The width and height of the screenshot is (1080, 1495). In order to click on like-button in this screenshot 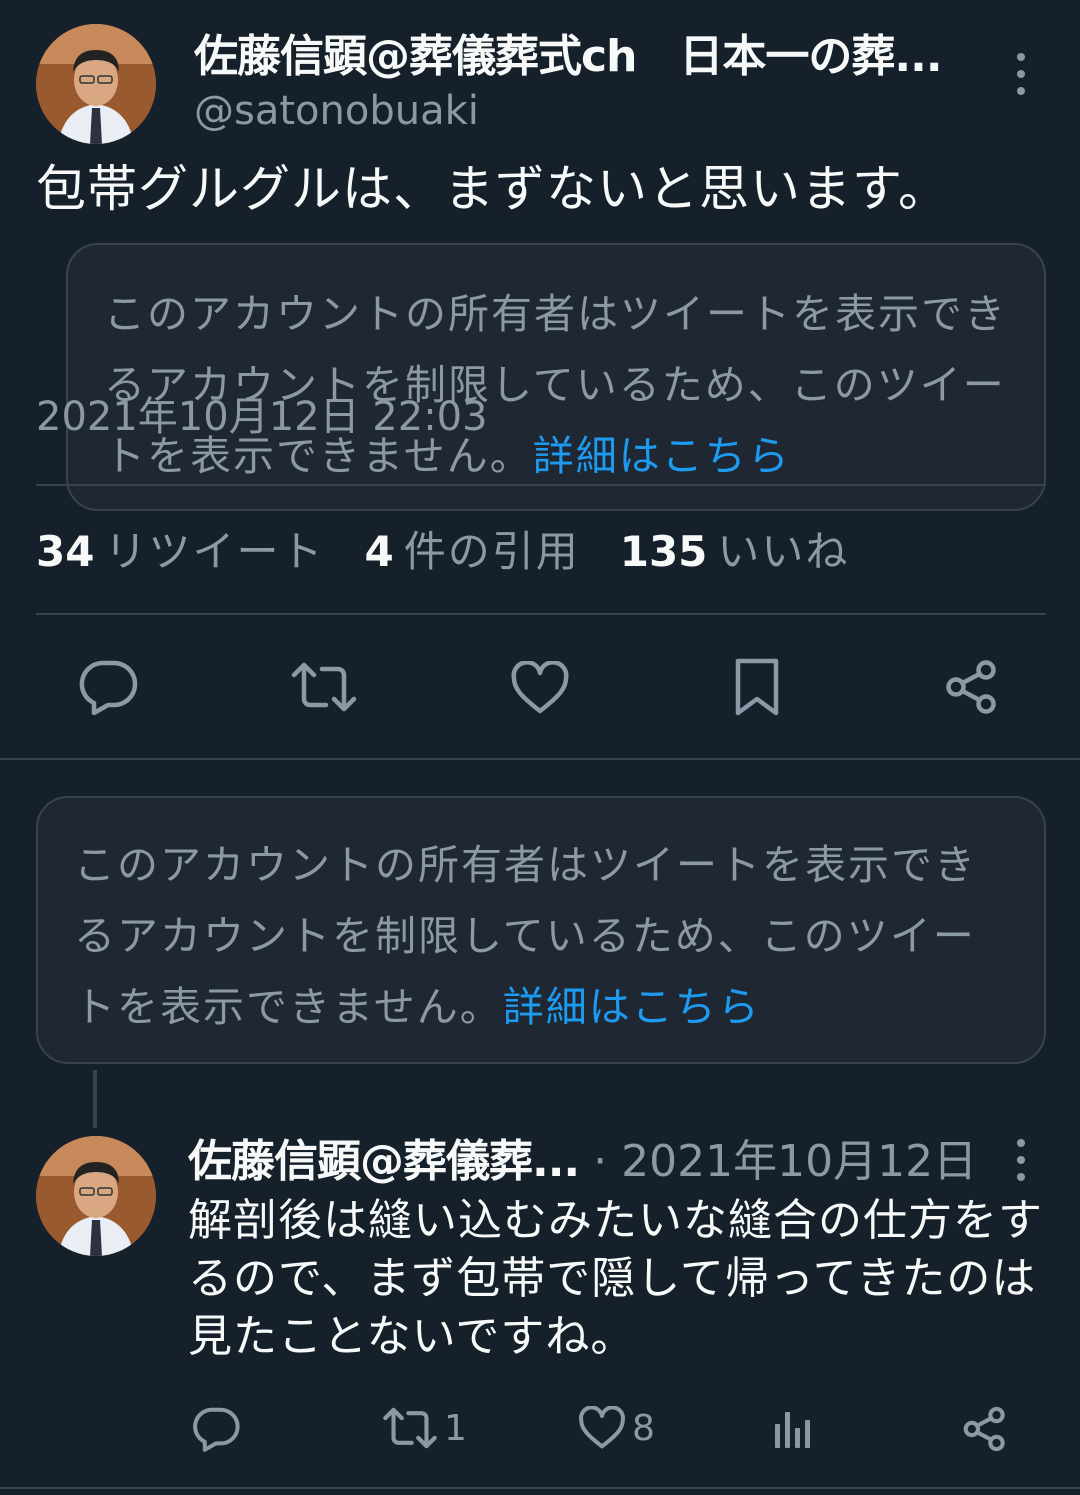, I will do `click(540, 688)`.